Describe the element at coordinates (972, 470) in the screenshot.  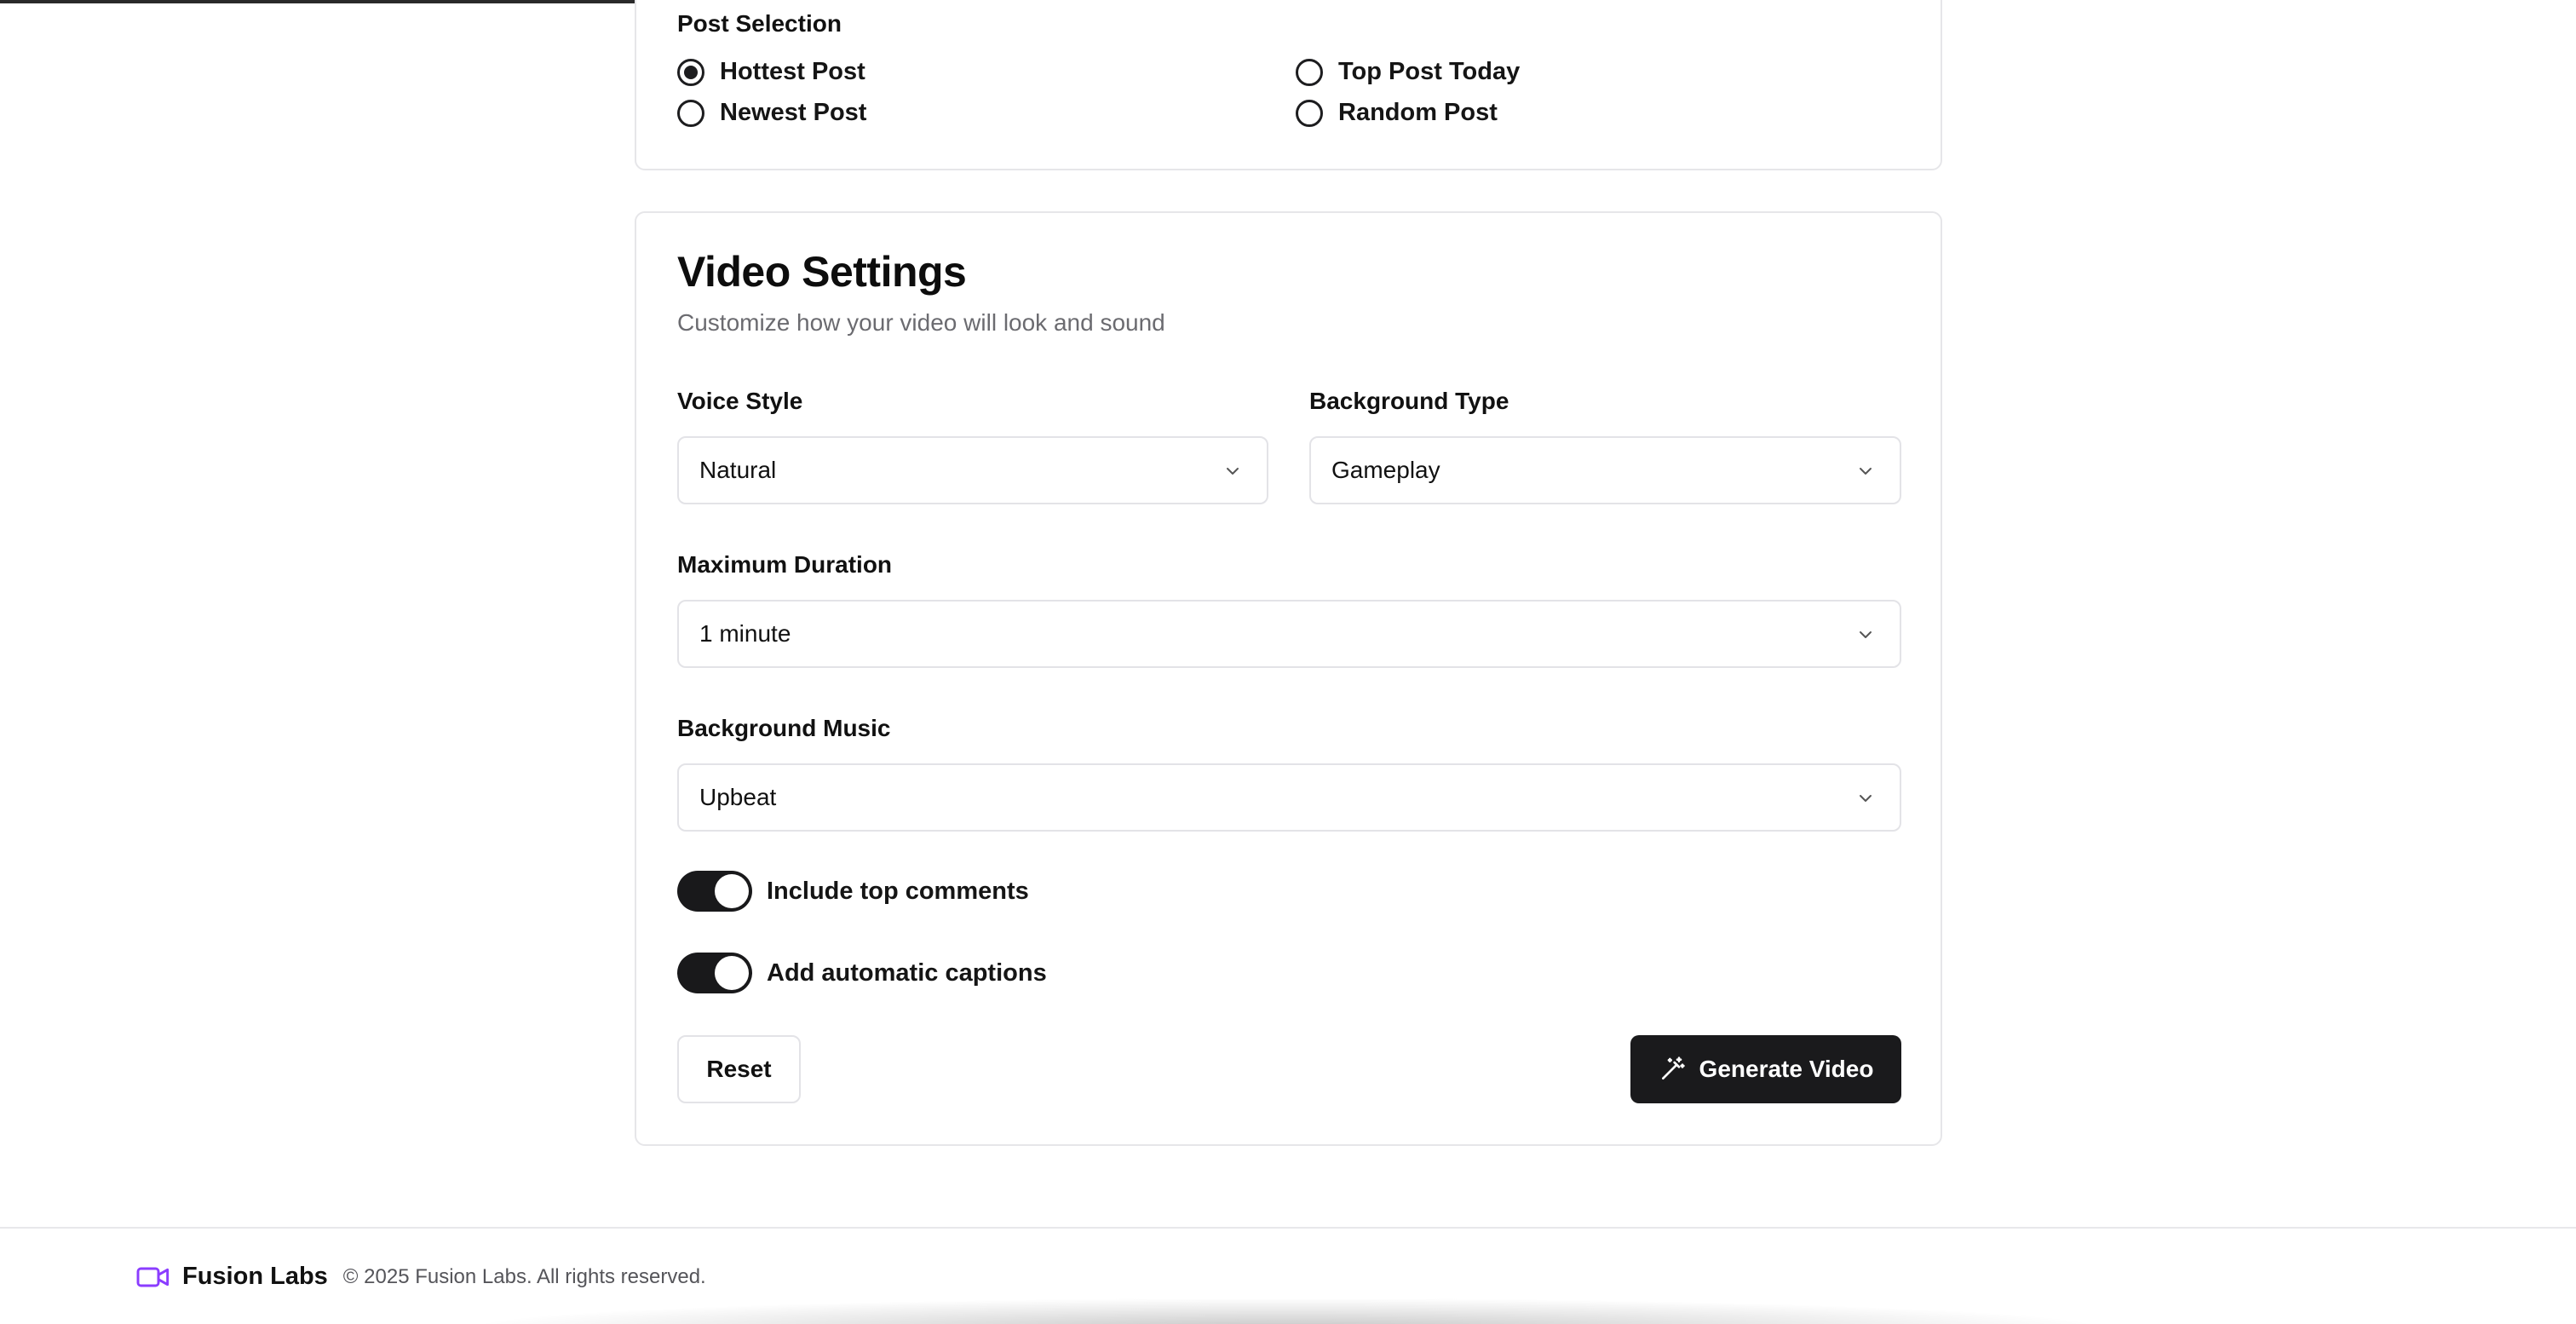
I see `voice-style-select: Natural` at that location.